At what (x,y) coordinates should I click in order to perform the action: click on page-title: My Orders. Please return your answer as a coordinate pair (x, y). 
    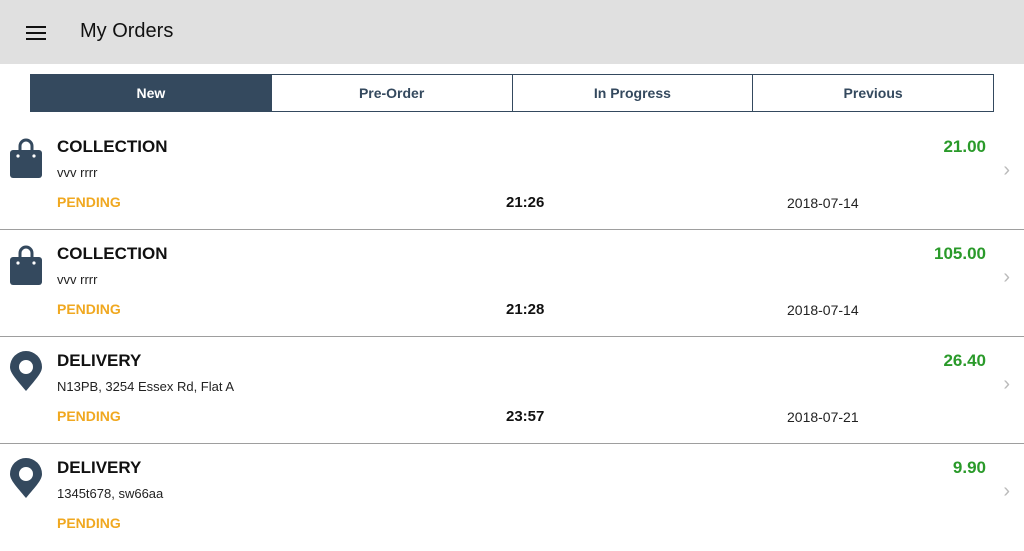
    Looking at the image, I should click on (127, 31).